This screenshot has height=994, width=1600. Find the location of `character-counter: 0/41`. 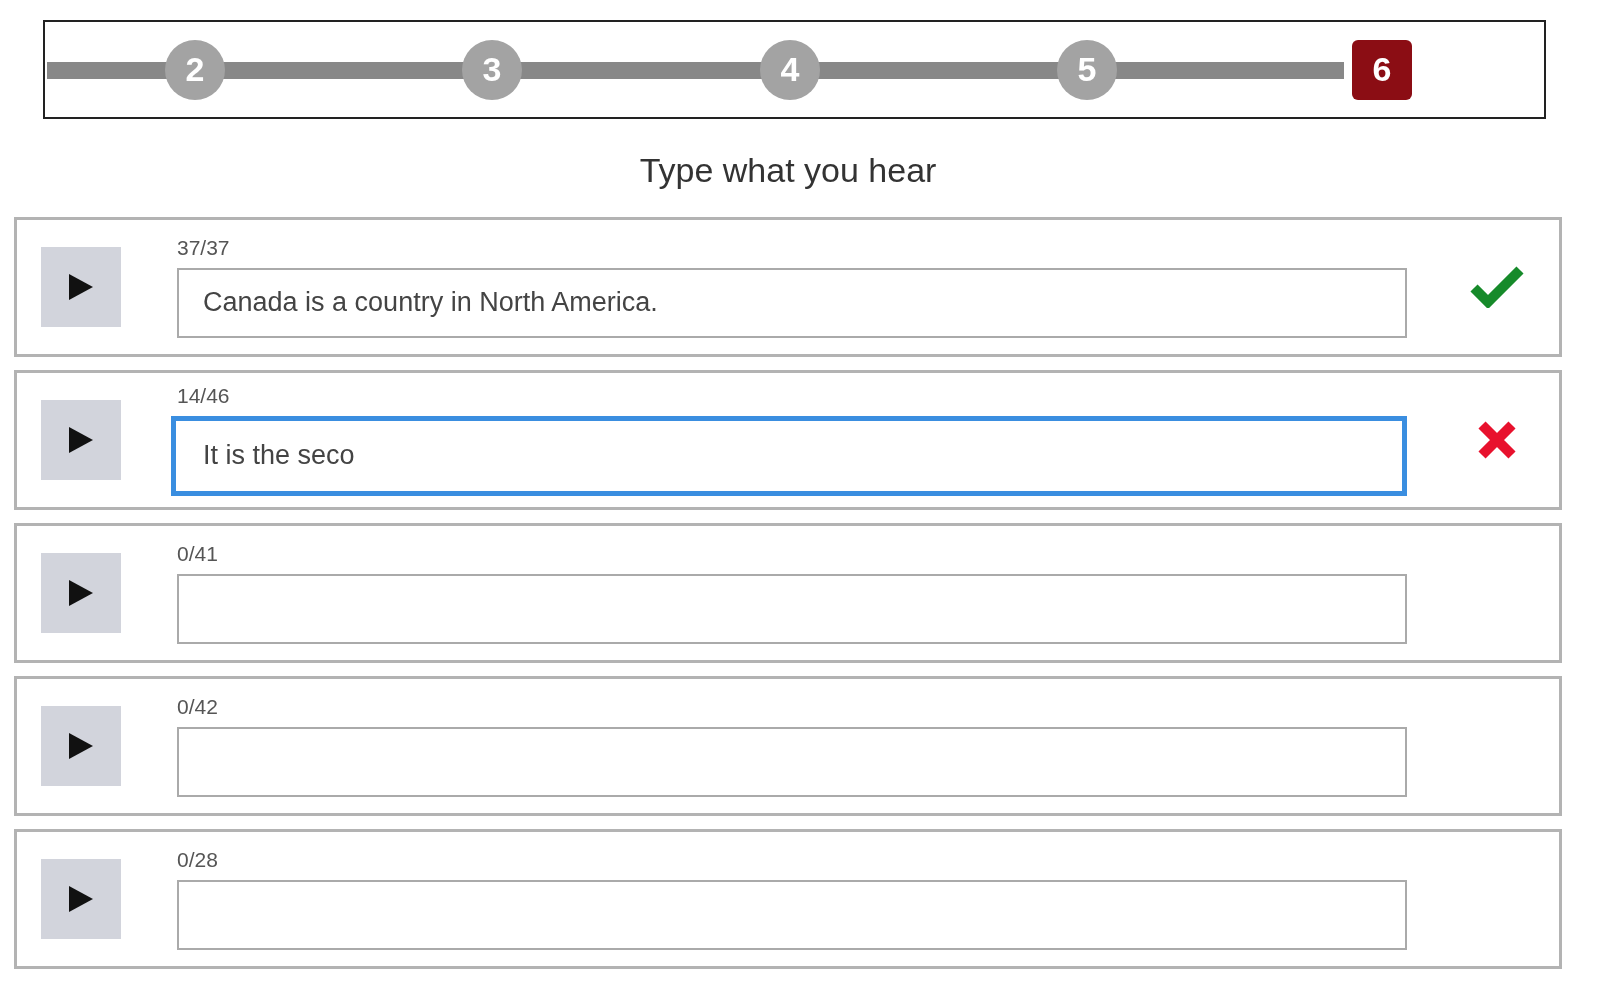

character-counter: 0/41 is located at coordinates (198, 553).